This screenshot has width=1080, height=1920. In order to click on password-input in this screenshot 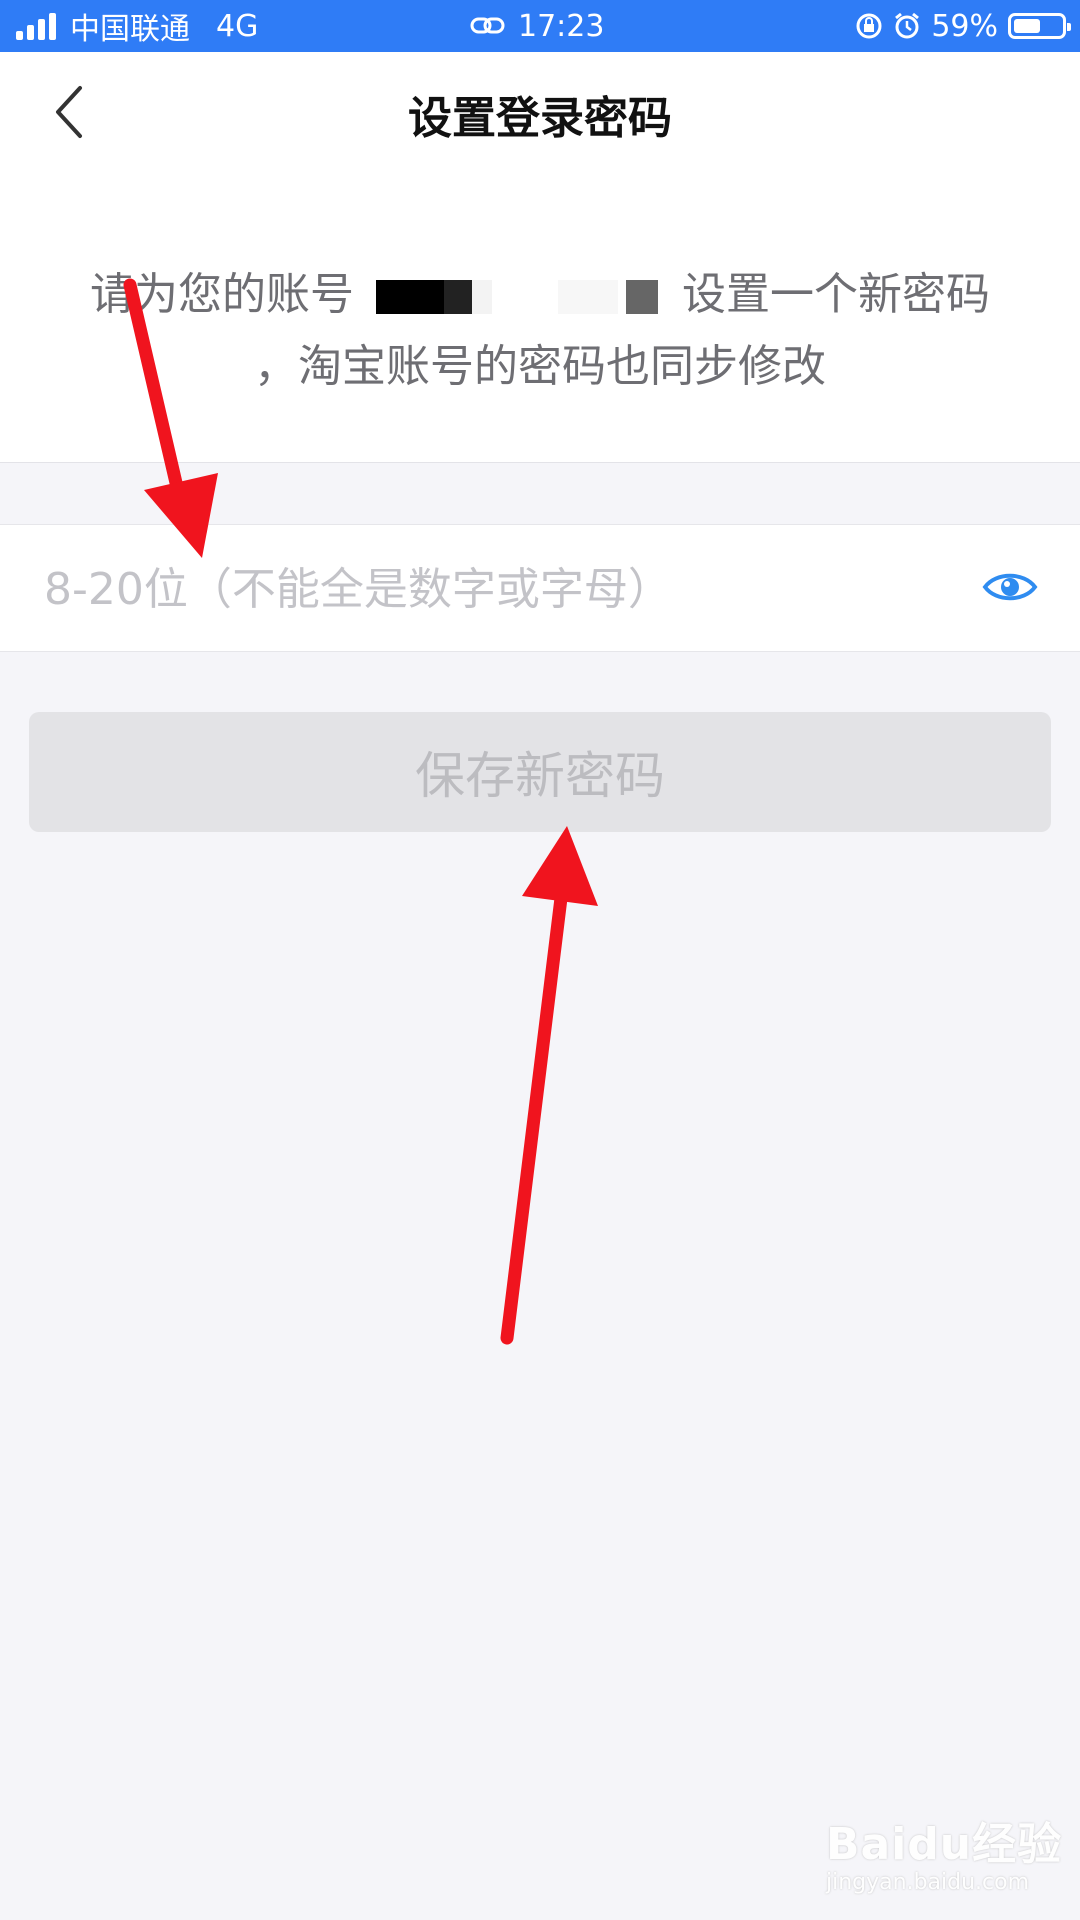, I will do `click(494, 589)`.